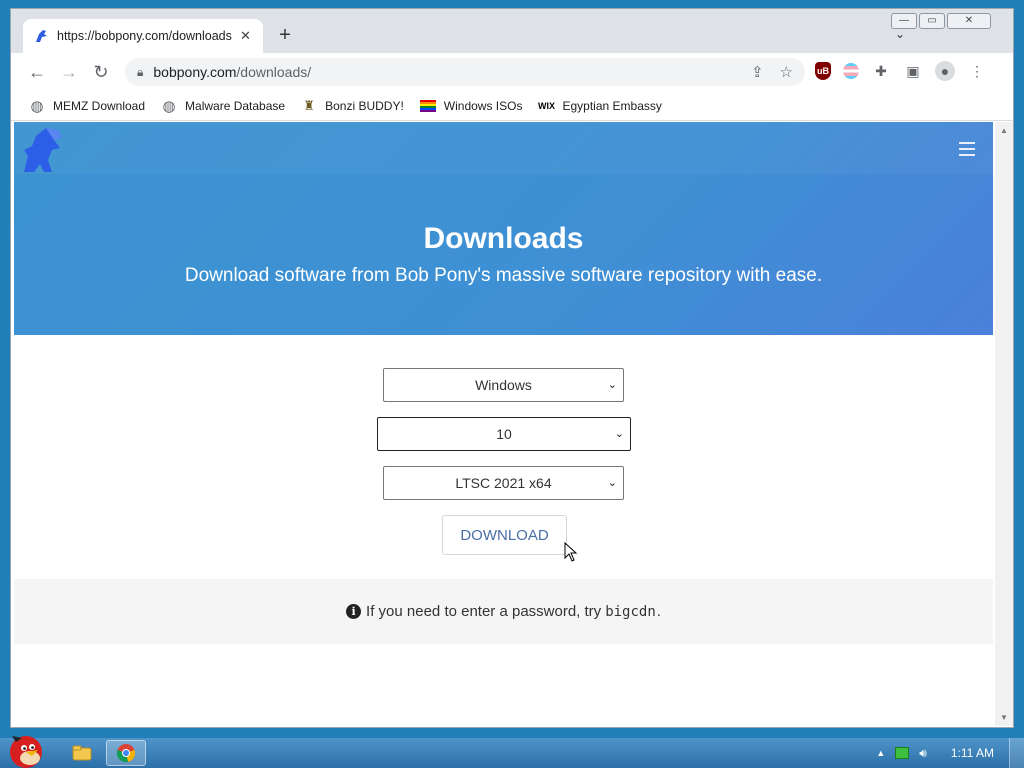  Describe the element at coordinates (452, 72) in the screenshot. I see `url-text: bobpony.com/downloads/` at that location.